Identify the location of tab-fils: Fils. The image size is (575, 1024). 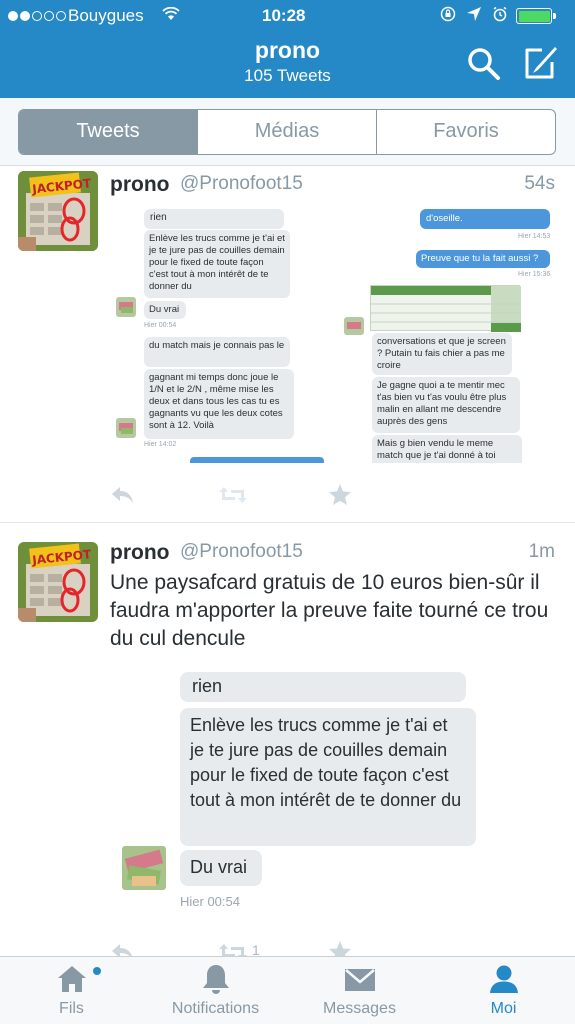
(71, 990).